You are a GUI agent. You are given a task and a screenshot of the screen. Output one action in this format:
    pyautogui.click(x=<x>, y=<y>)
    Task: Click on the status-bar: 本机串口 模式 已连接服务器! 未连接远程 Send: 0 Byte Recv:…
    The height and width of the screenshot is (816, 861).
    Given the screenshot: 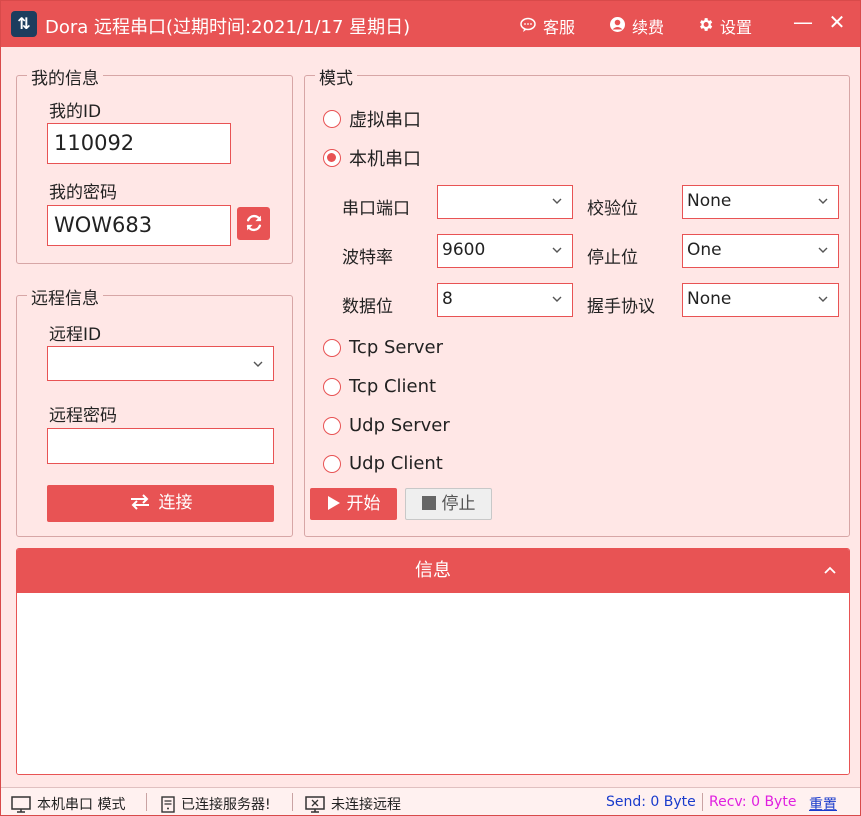 What is the action you would take?
    pyautogui.click(x=430, y=801)
    